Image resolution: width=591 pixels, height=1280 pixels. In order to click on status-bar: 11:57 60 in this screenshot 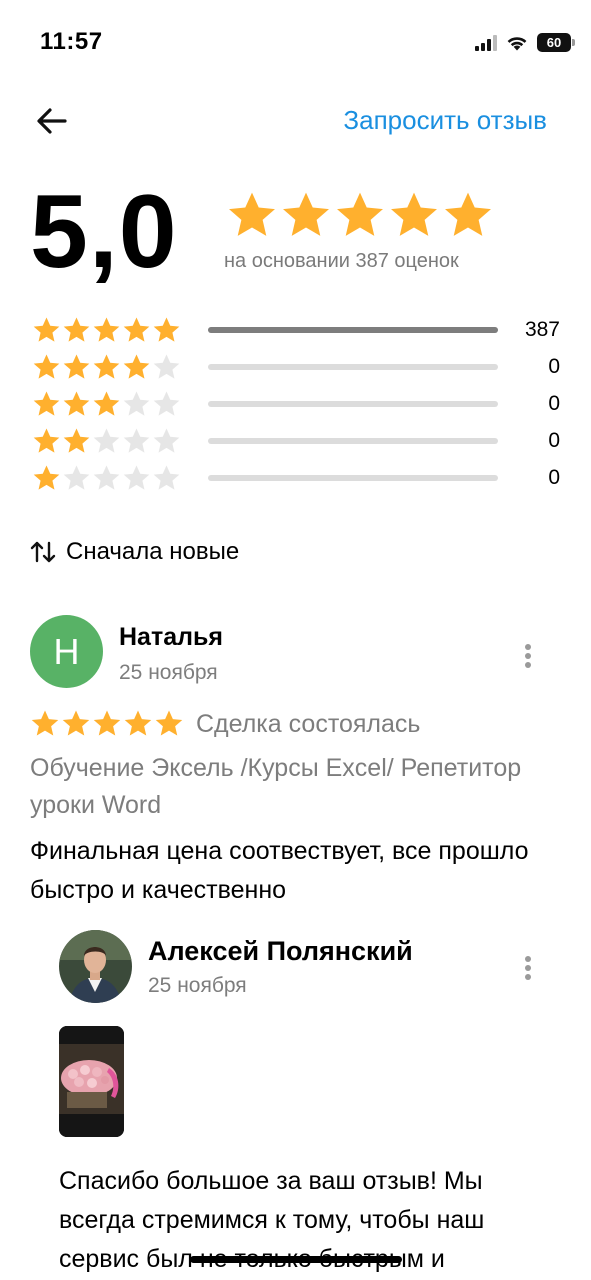, I will do `click(295, 44)`.